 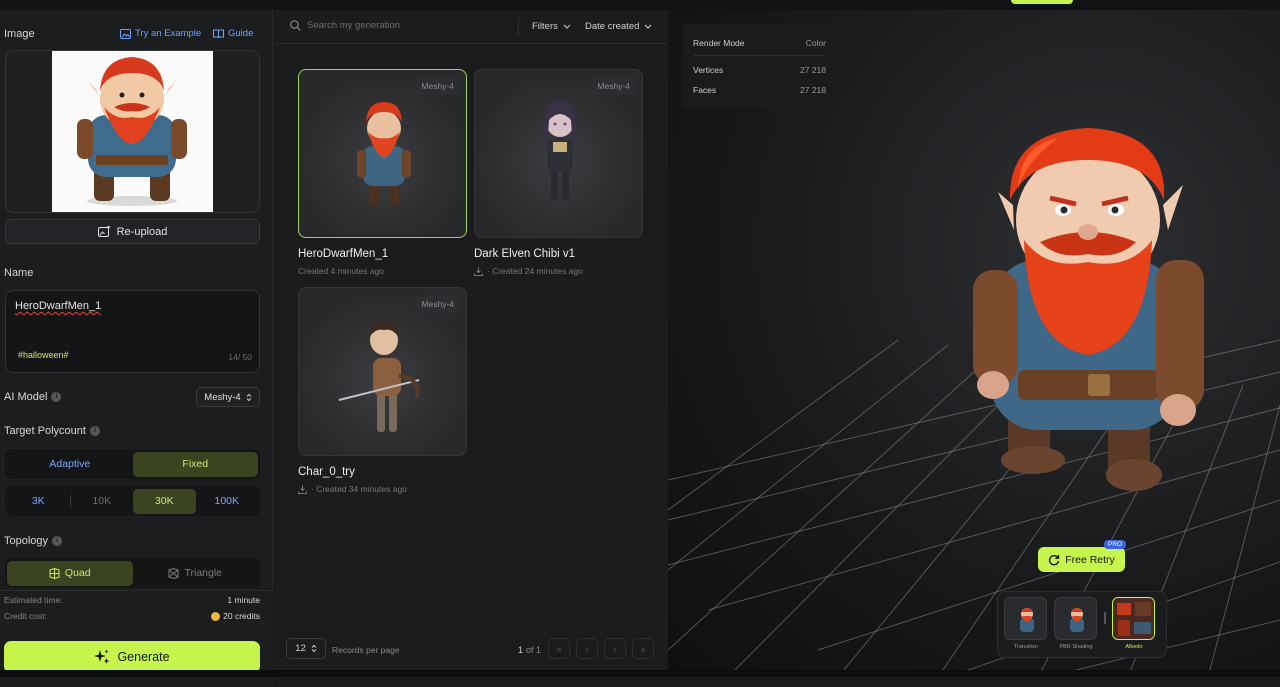 I want to click on polycount-mode-toggle: Adaptive Fixed, so click(x=132, y=464).